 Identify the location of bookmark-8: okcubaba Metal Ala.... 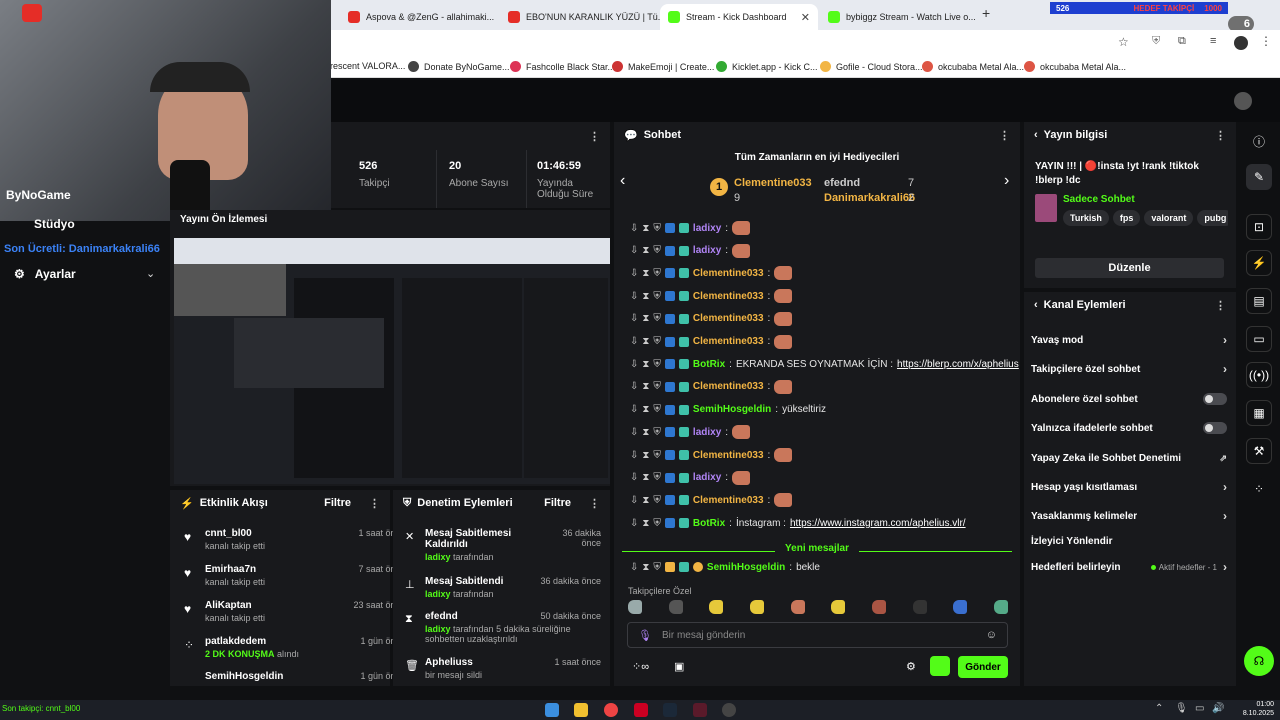
(1075, 66).